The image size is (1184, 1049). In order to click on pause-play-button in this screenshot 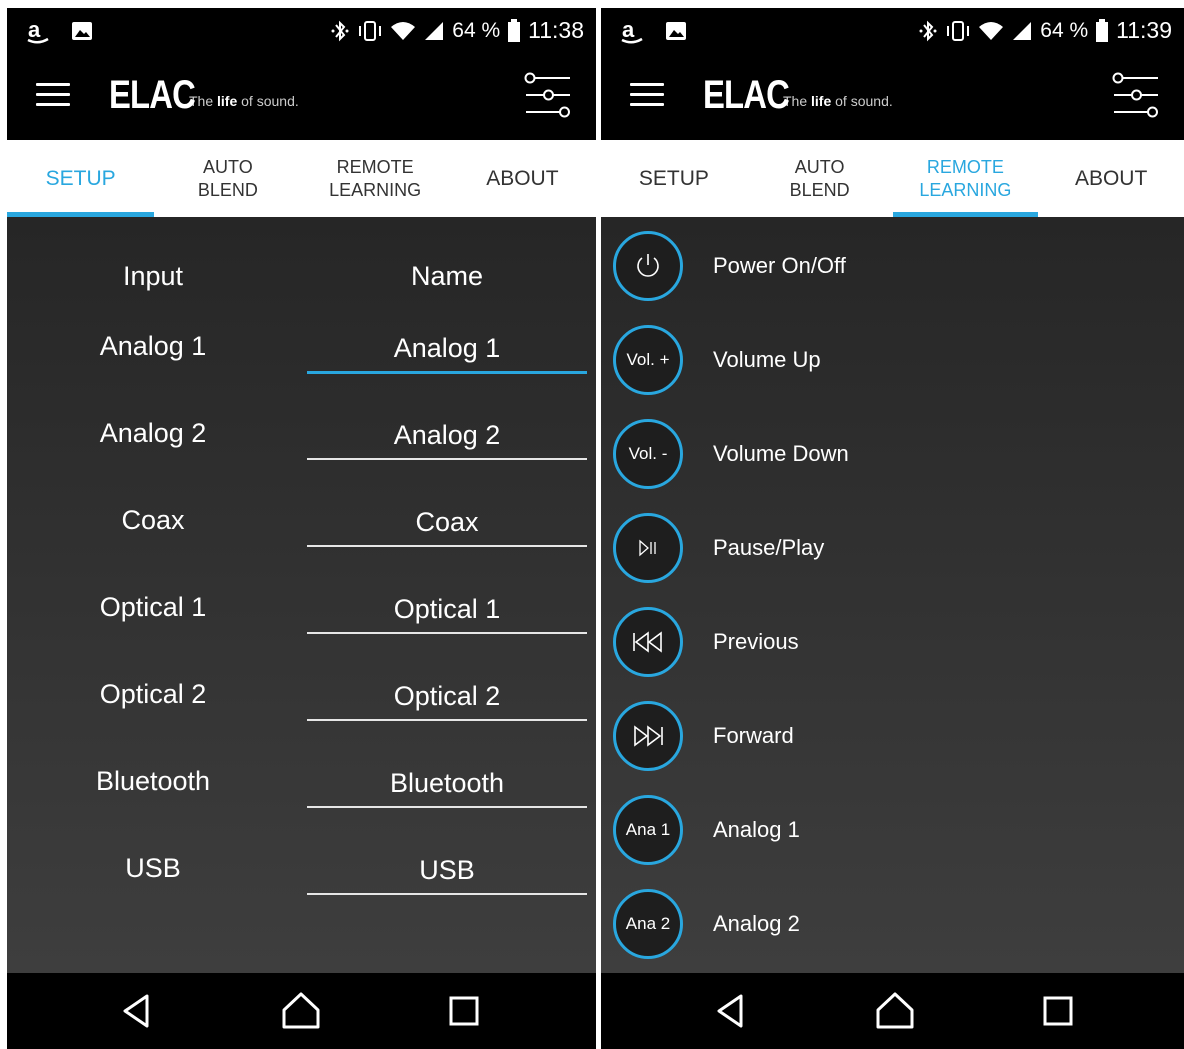, I will do `click(648, 548)`.